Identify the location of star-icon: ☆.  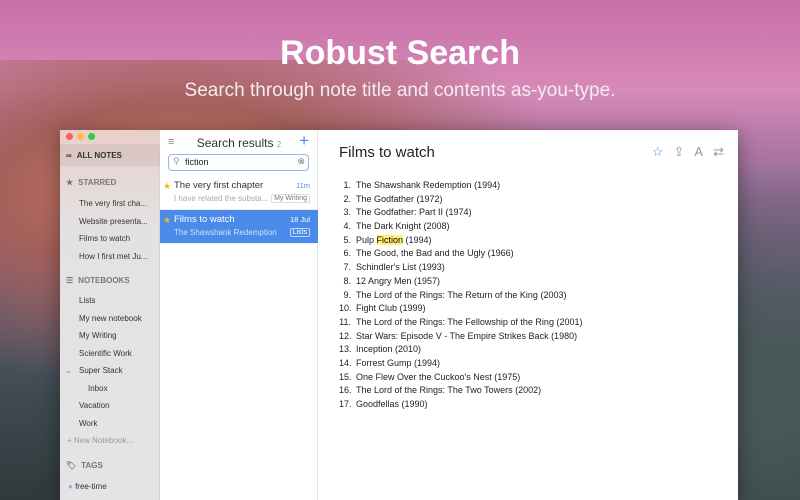
(658, 152).